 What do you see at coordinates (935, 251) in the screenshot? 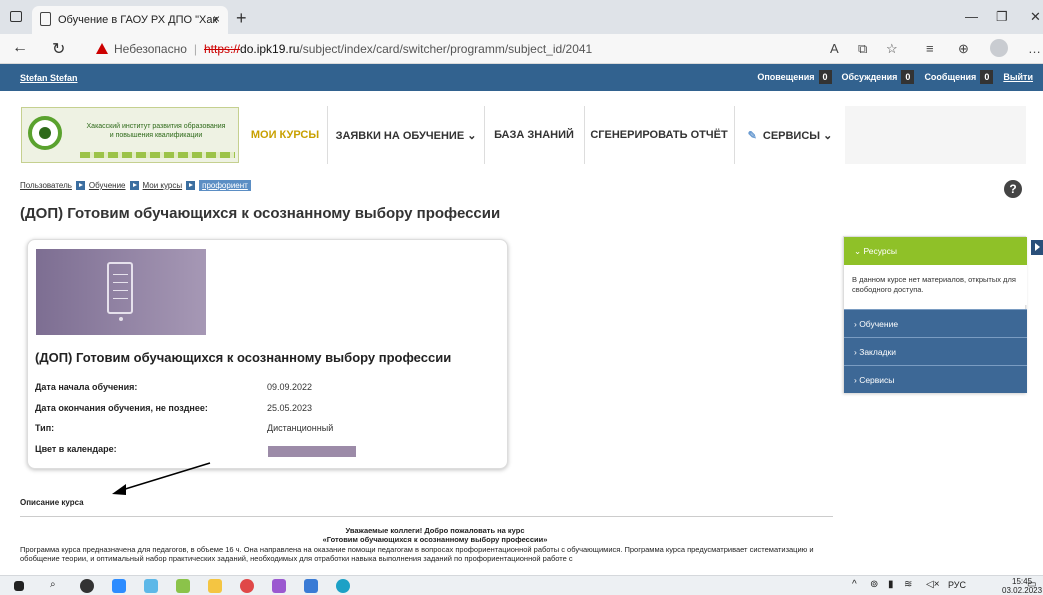
I see `panel-resources-header: ⌄ Ресурсы` at bounding box center [935, 251].